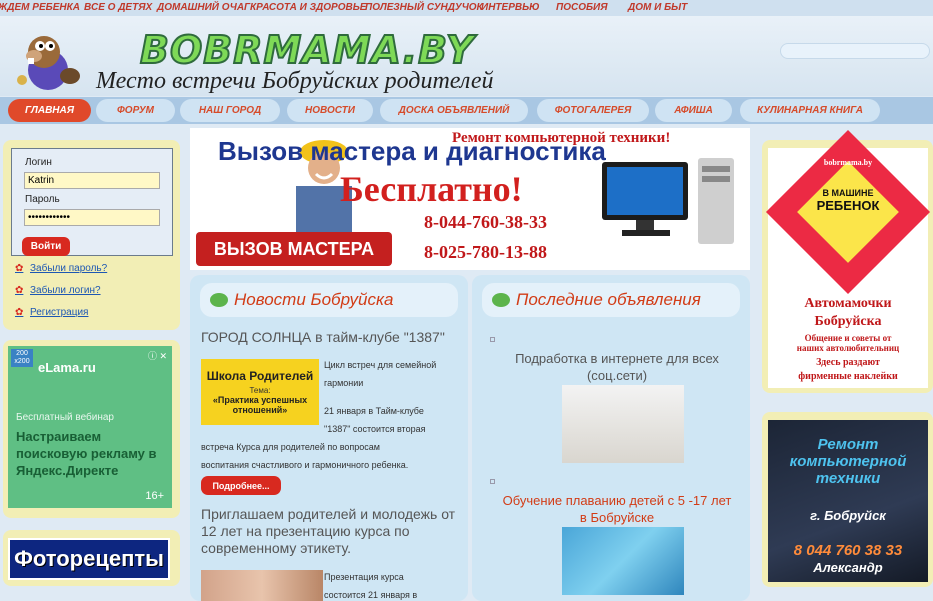 This screenshot has width=933, height=601. Describe the element at coordinates (582, 6) in the screenshot. I see `top-nav-item: ПОСОБИЯ` at that location.